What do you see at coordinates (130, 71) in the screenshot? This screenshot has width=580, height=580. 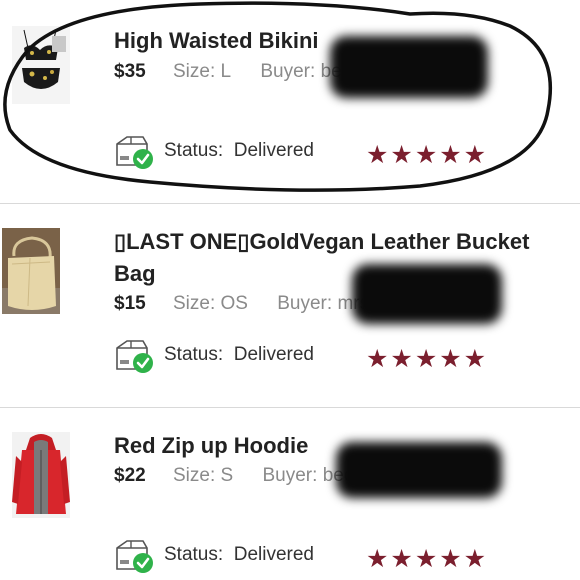 I see `item-price: $35` at bounding box center [130, 71].